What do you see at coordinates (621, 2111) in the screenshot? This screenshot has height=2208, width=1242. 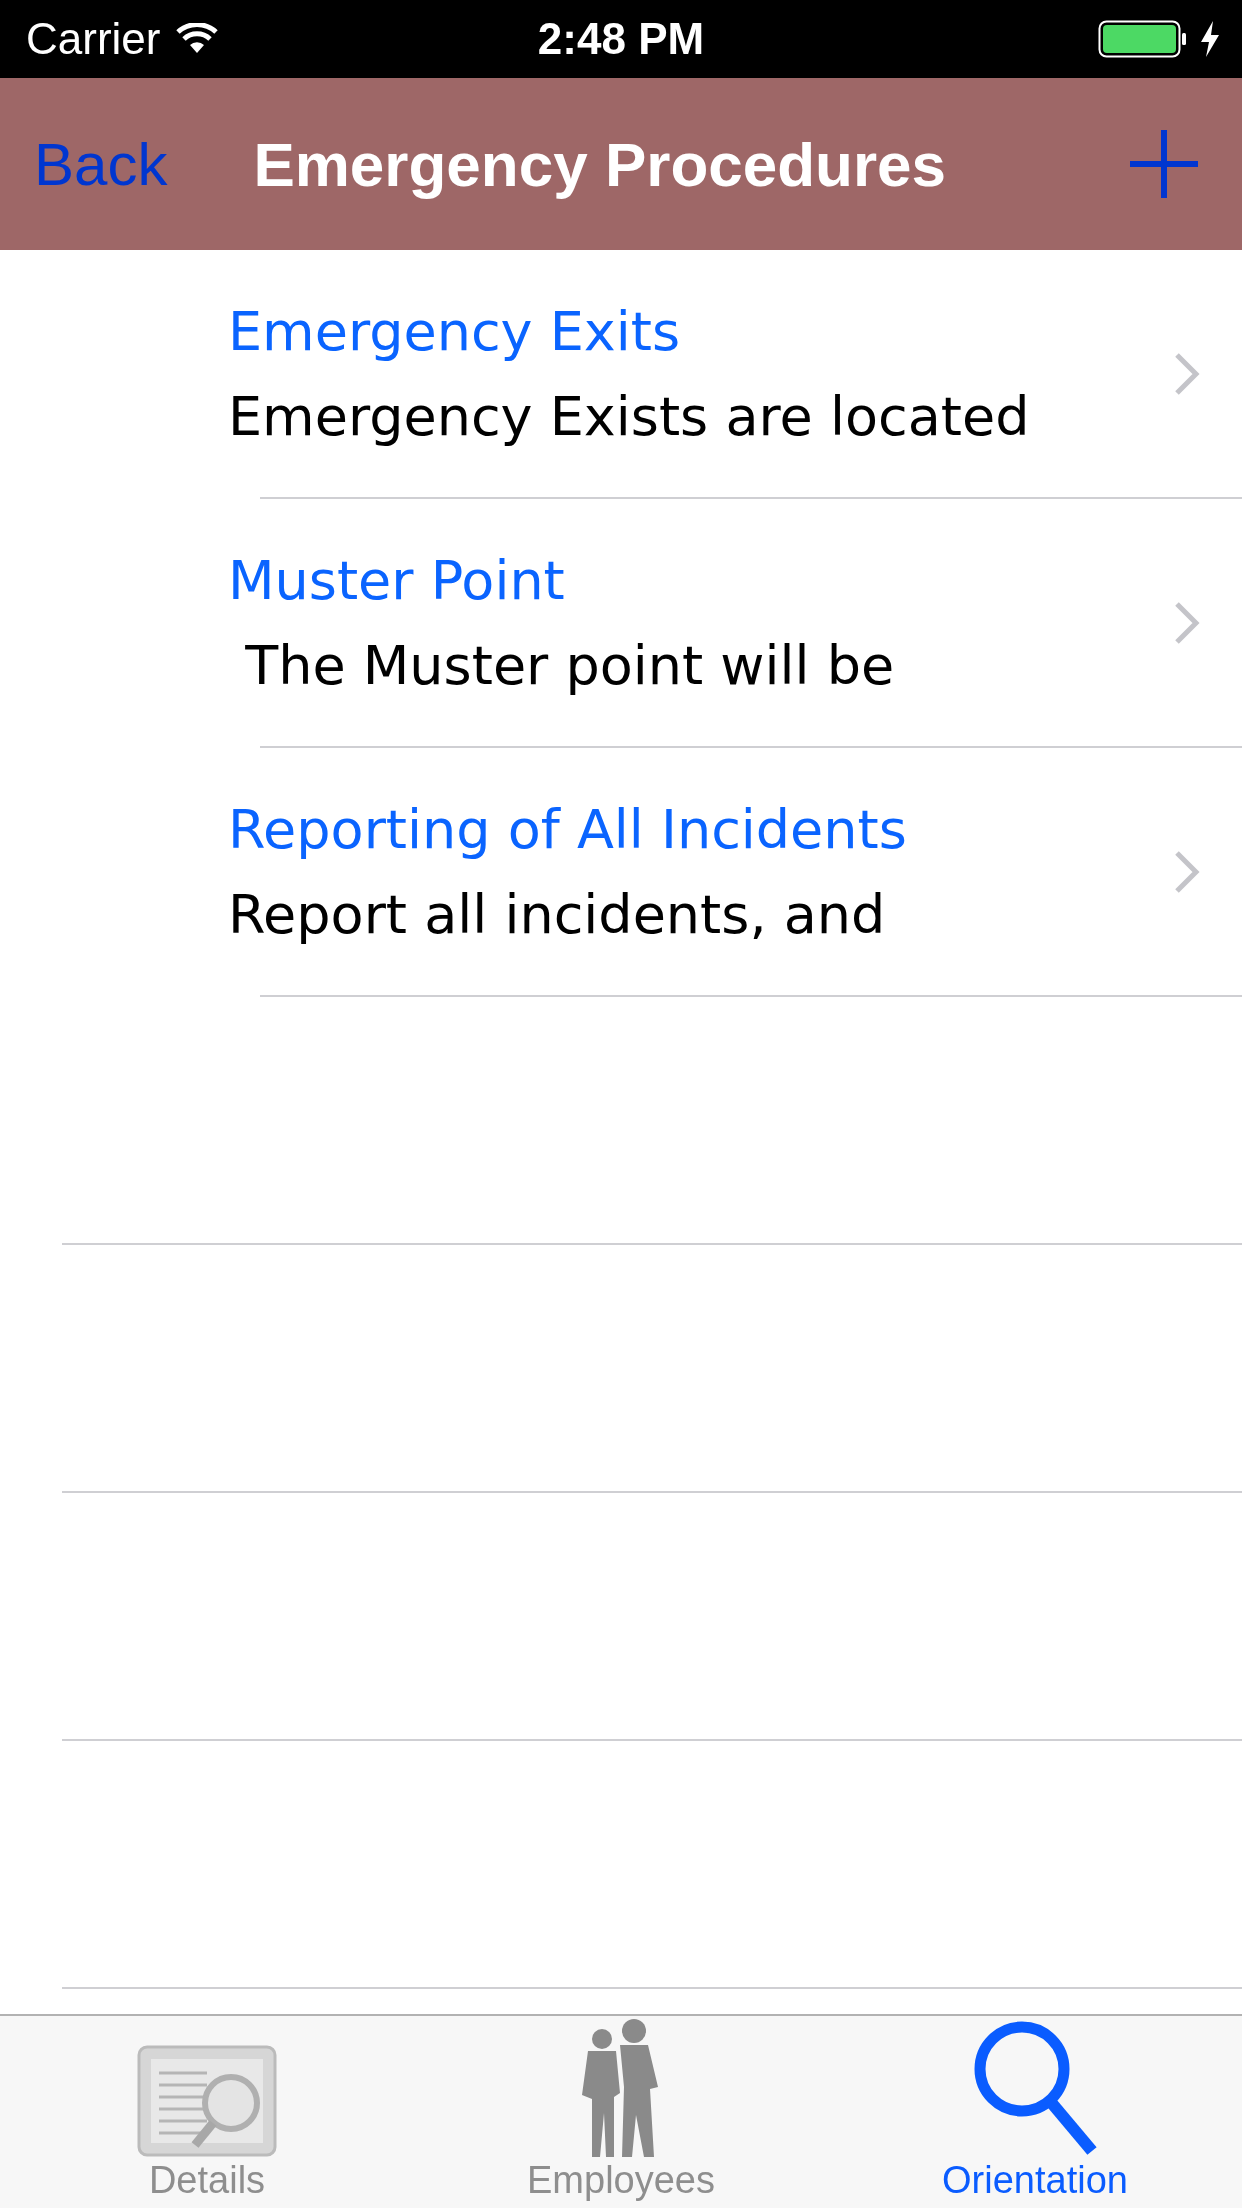 I see `tab: Employees` at bounding box center [621, 2111].